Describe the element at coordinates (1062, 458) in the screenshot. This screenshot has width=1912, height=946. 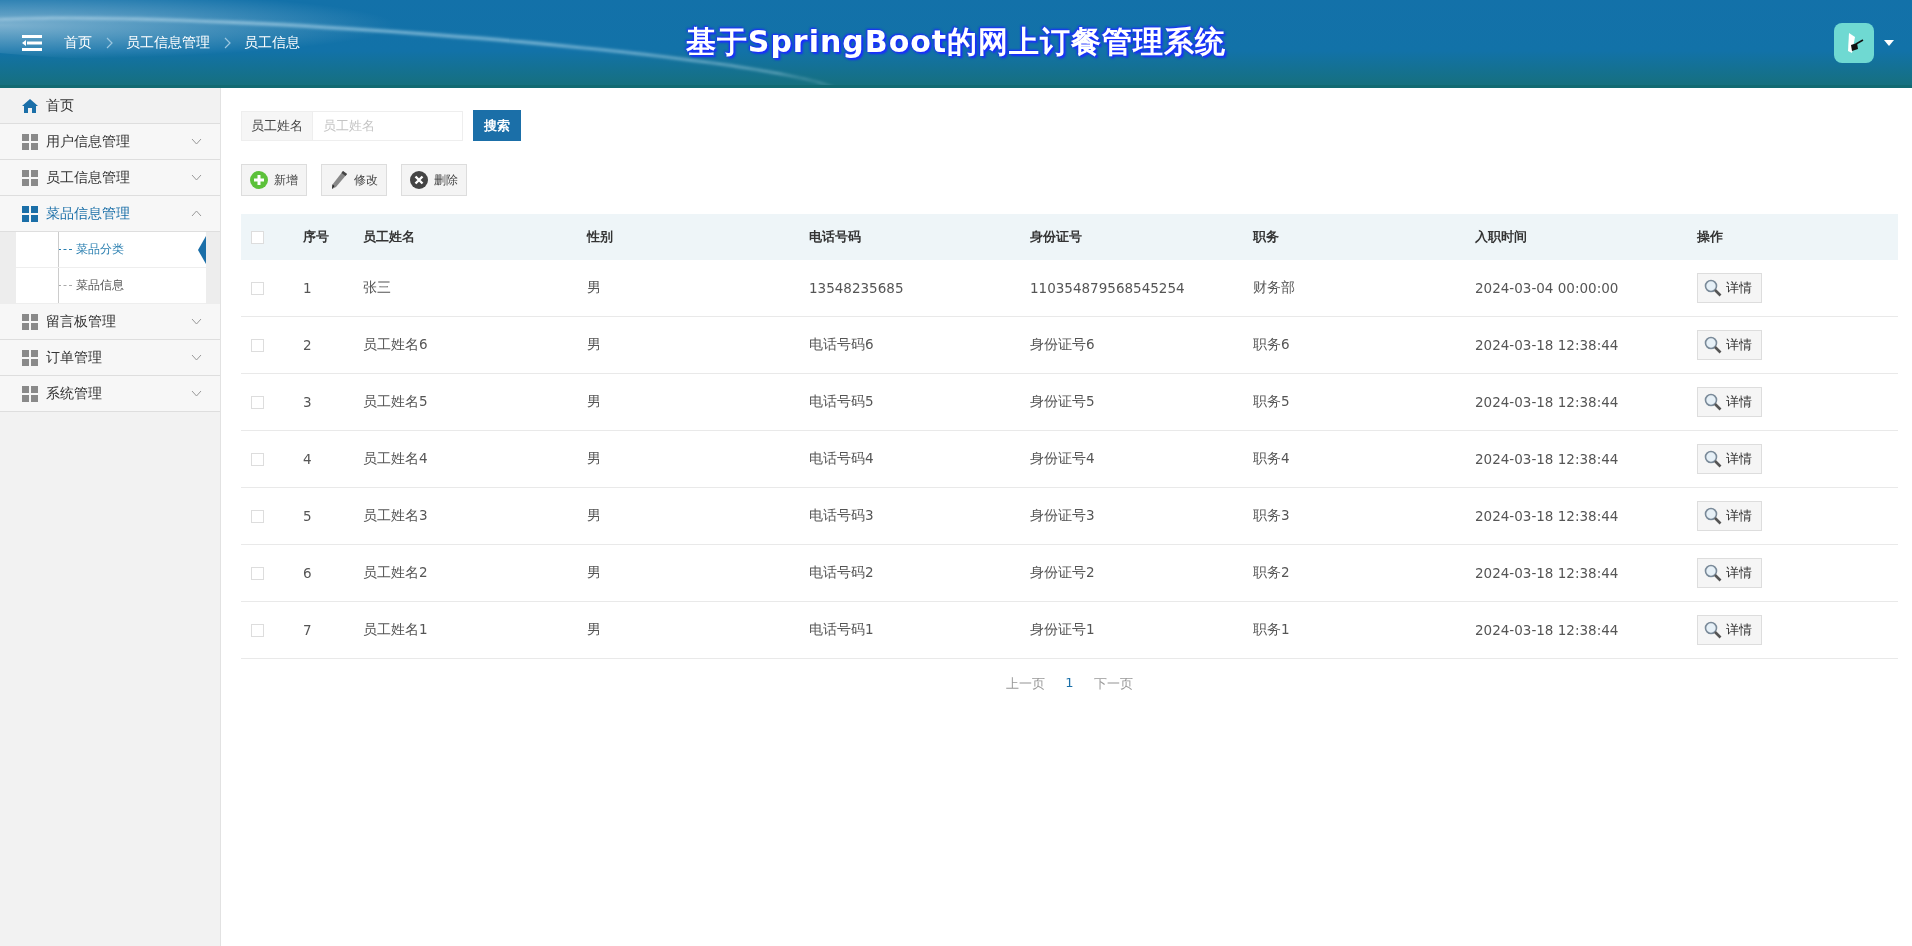
I see `table-cell: 身份证号4` at that location.